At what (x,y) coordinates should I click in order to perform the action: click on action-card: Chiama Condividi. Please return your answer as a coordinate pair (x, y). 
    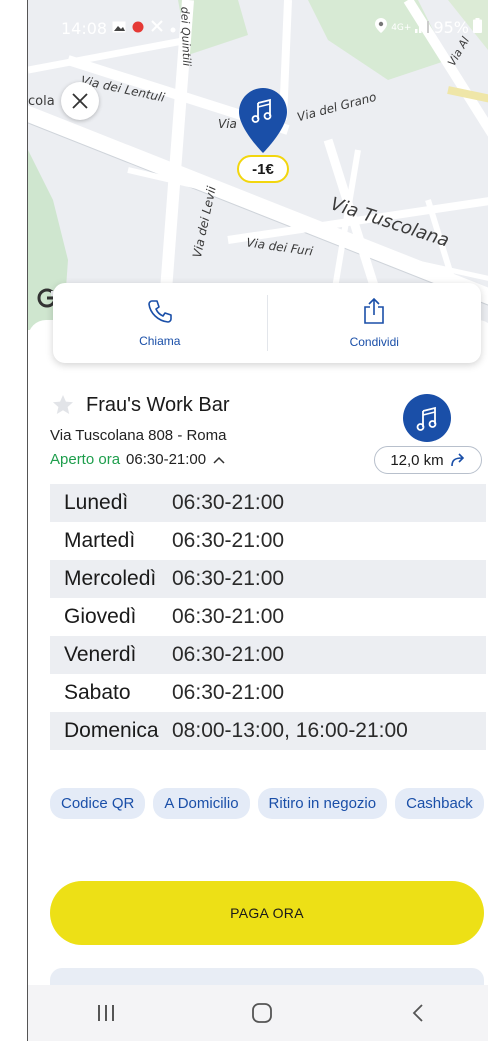
    Looking at the image, I should click on (267, 323).